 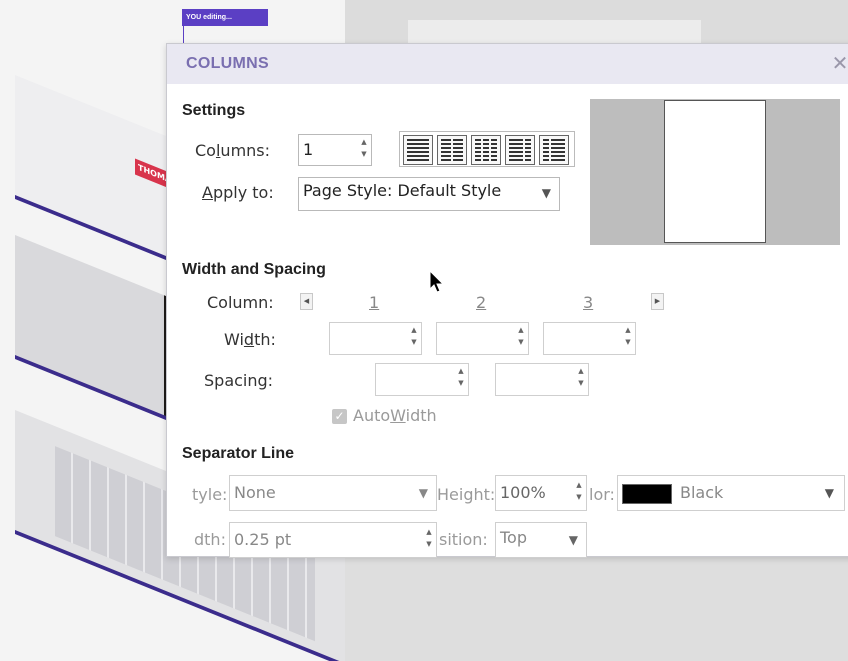 I want to click on apply-to-select: Page Style: Default Style ▼, so click(x=429, y=194).